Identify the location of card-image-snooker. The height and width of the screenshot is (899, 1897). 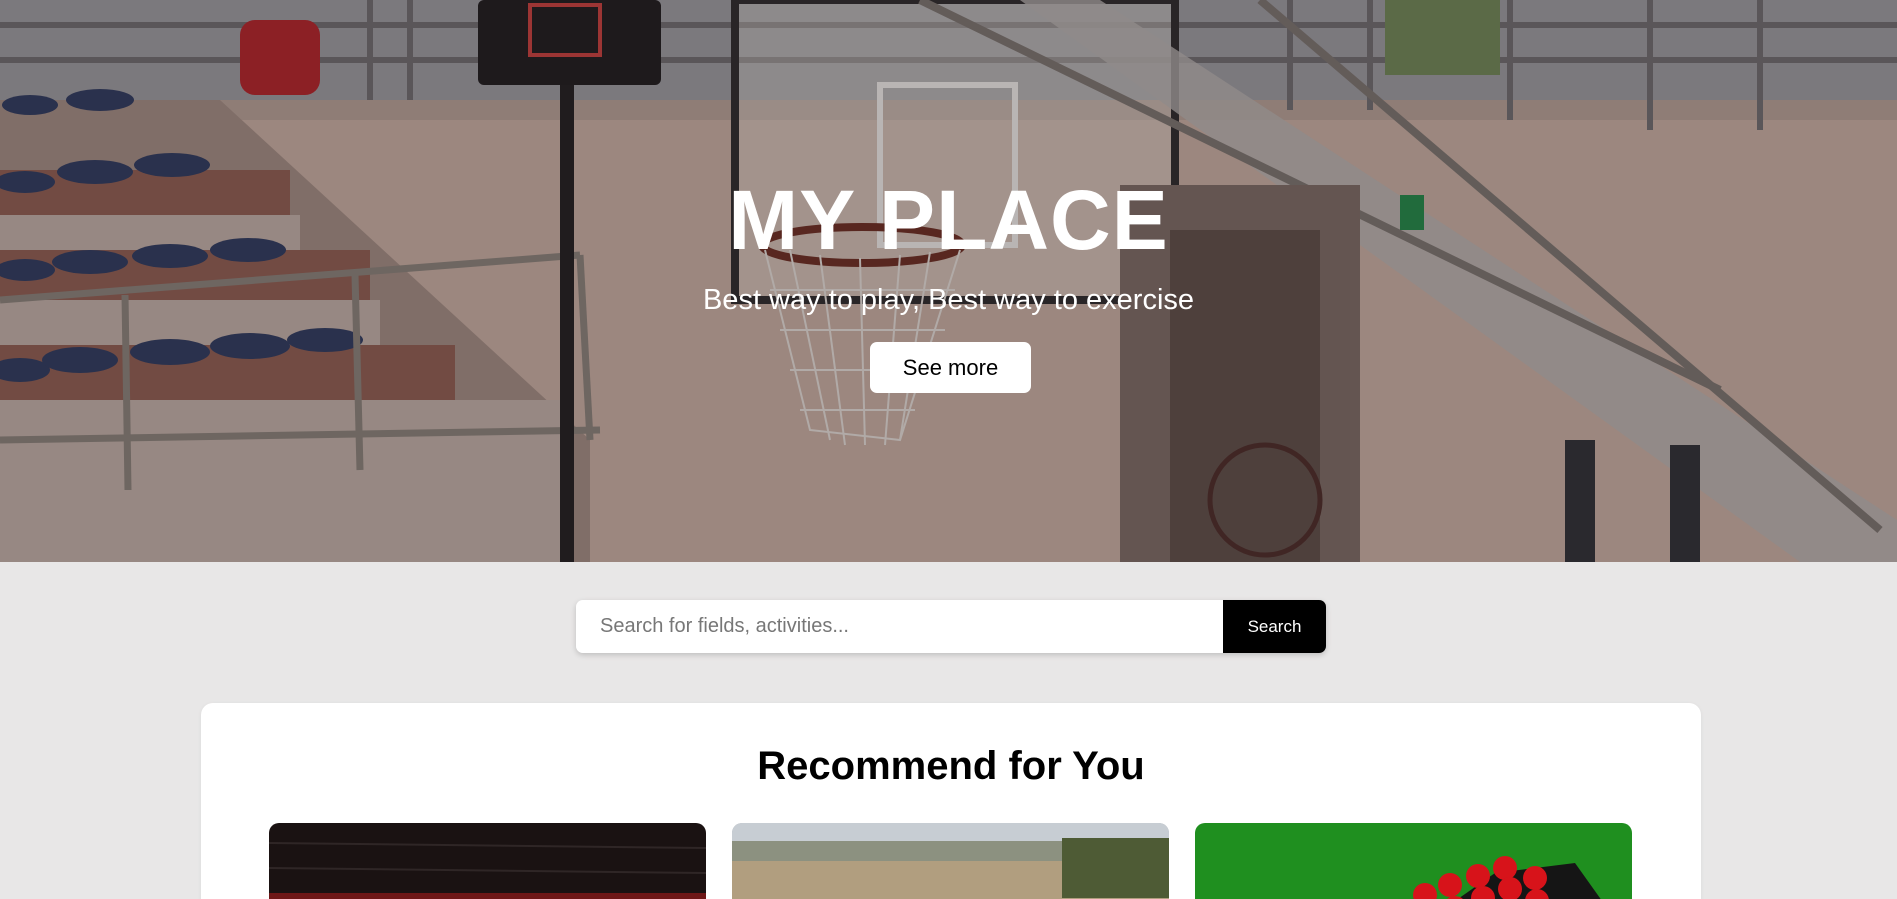
(1413, 861).